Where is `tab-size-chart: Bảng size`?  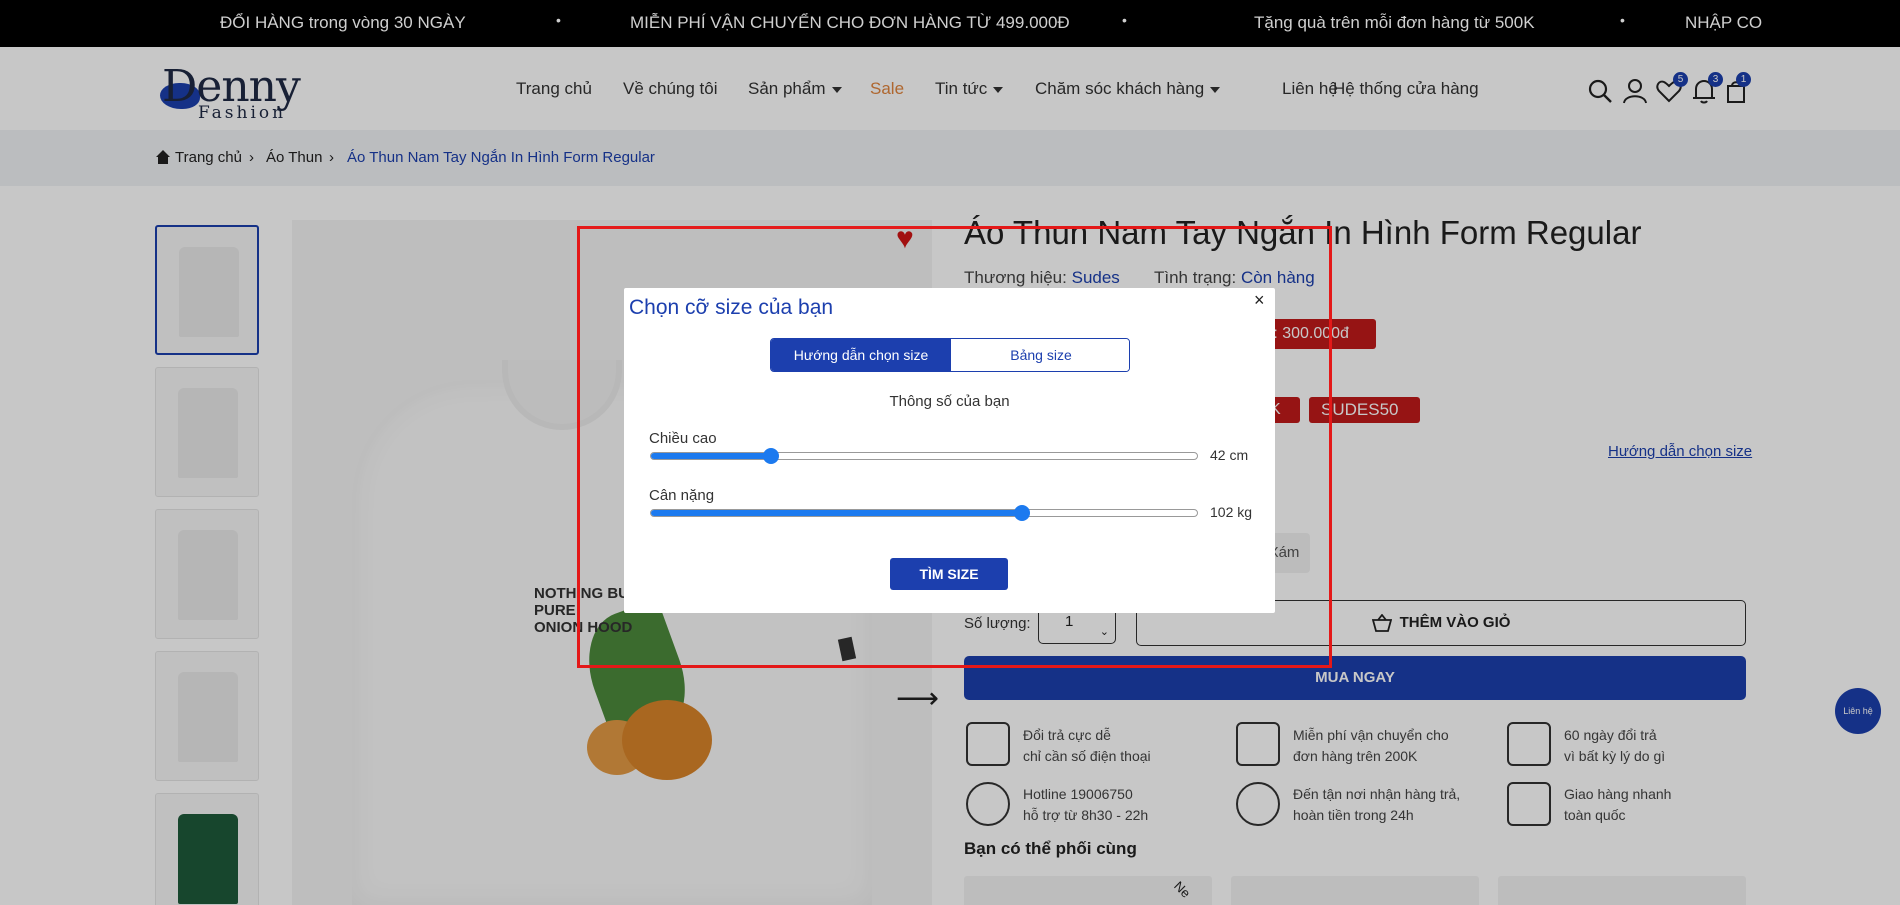
tab-size-chart: Bảng size is located at coordinates (1040, 355).